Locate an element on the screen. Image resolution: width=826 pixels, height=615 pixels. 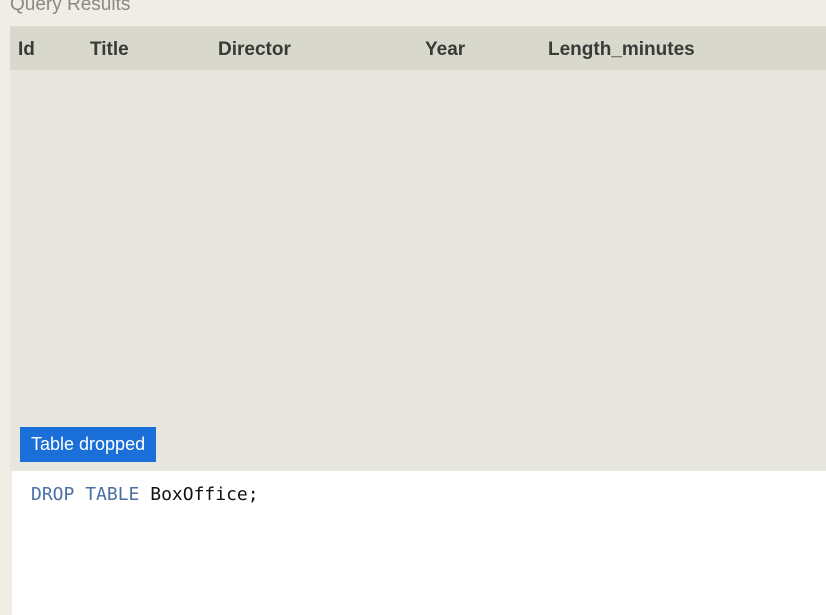
column-header-director: Director is located at coordinates (254, 49).